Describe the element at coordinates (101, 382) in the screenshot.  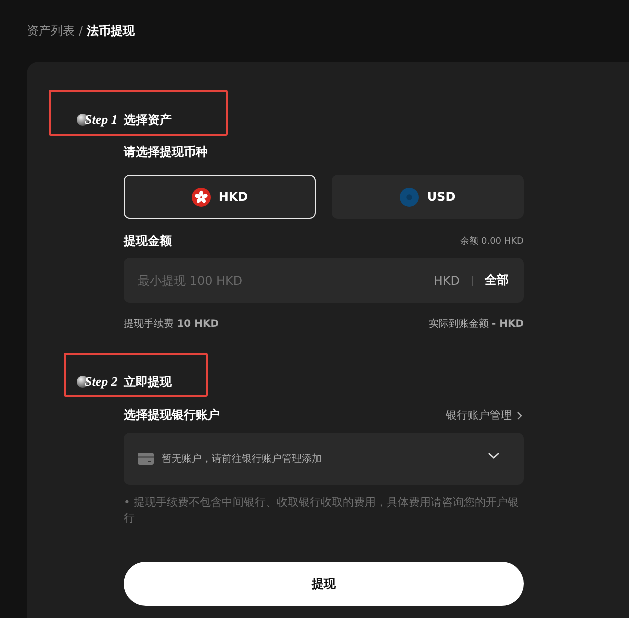
I see `step-tag: Step 2` at that location.